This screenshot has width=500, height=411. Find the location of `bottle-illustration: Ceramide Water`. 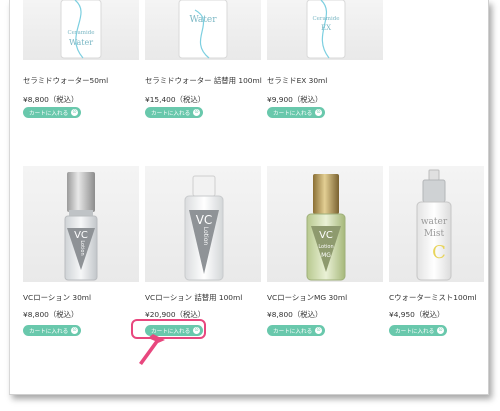

bottle-illustration: Ceramide Water is located at coordinates (81, 29).